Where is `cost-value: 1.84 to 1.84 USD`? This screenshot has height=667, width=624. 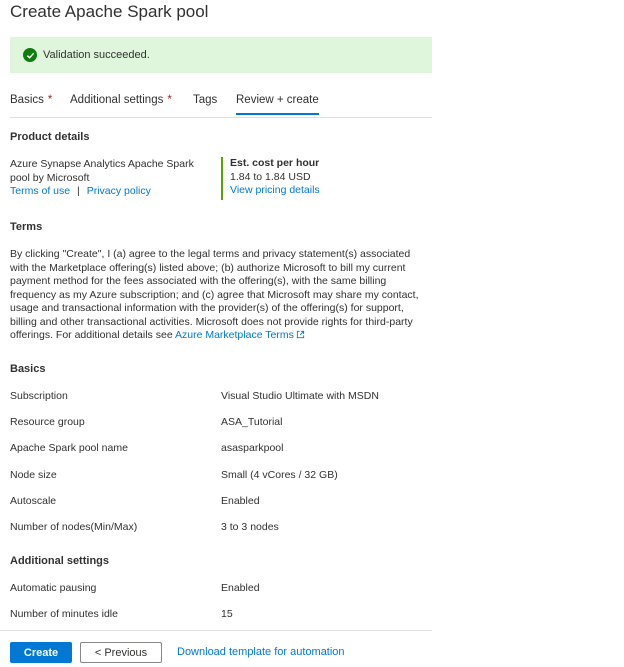
cost-value: 1.84 to 1.84 USD is located at coordinates (270, 176).